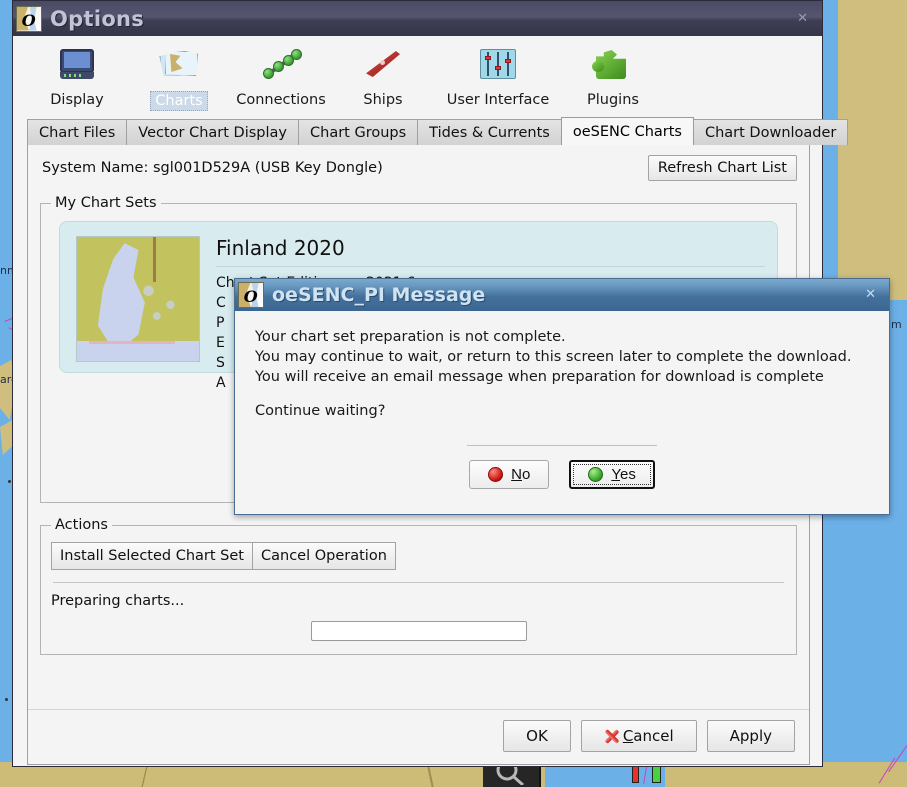 The width and height of the screenshot is (907, 787). I want to click on progress-row, so click(418, 631).